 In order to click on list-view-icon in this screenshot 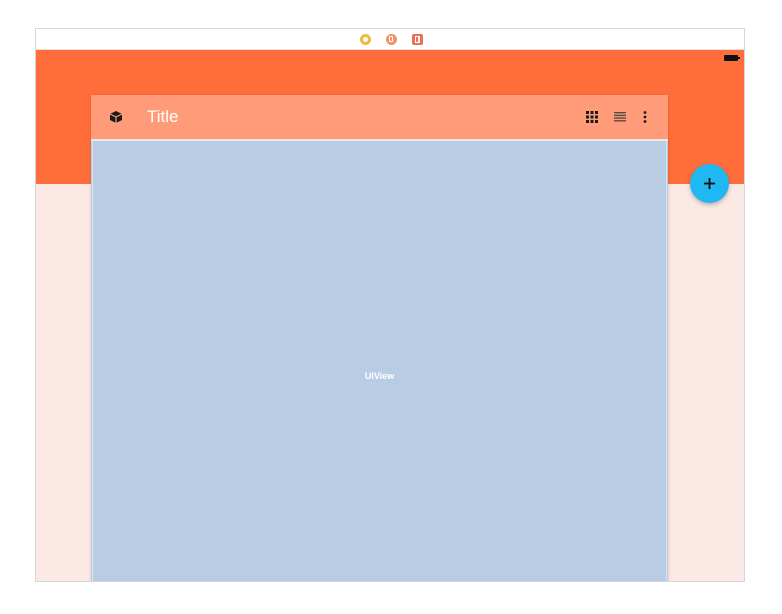, I will do `click(620, 116)`.